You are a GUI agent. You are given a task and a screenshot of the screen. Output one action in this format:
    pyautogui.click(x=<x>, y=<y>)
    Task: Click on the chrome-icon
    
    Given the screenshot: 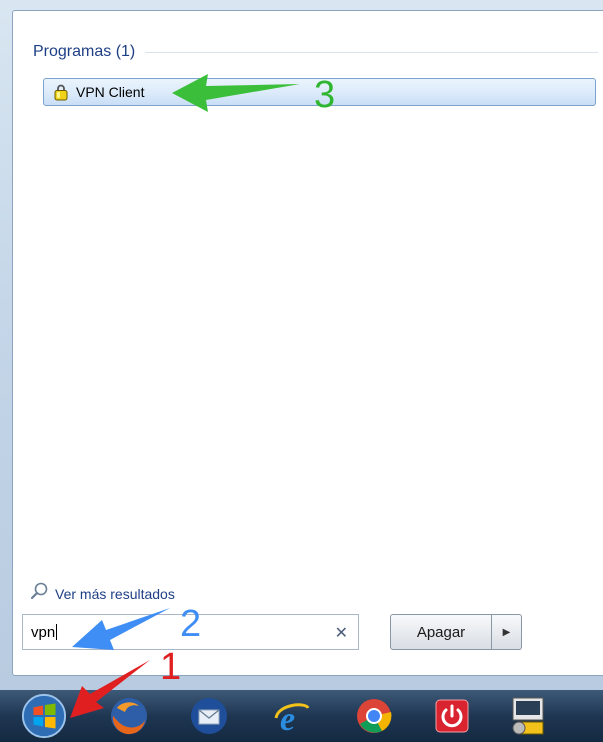 What is the action you would take?
    pyautogui.click(x=374, y=716)
    